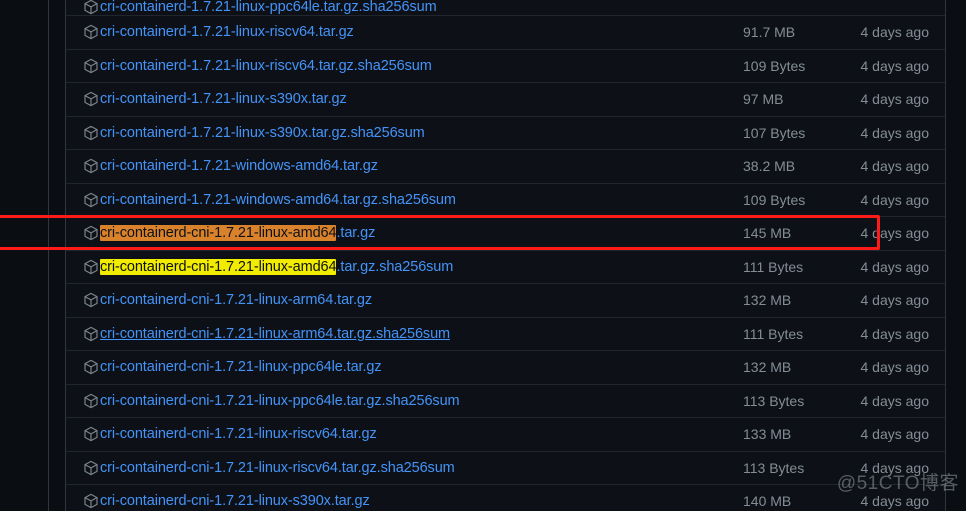  I want to click on asset-size: 91.7 MB, so click(769, 32).